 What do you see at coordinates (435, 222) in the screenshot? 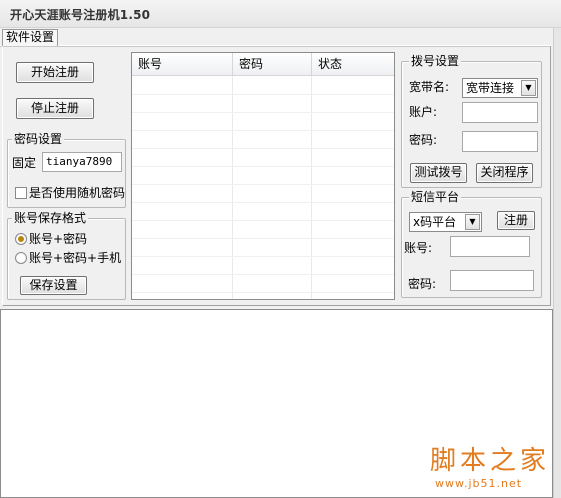
I see `sms-platform-value: x码平台` at bounding box center [435, 222].